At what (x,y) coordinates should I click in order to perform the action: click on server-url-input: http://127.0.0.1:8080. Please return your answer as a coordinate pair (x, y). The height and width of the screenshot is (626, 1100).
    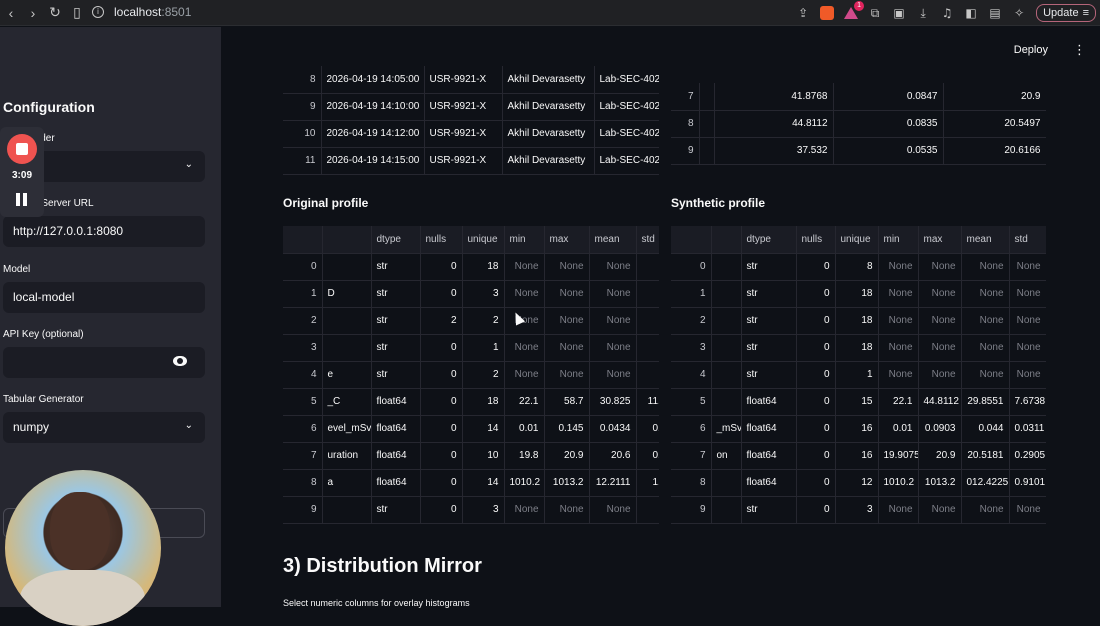
    Looking at the image, I should click on (104, 231).